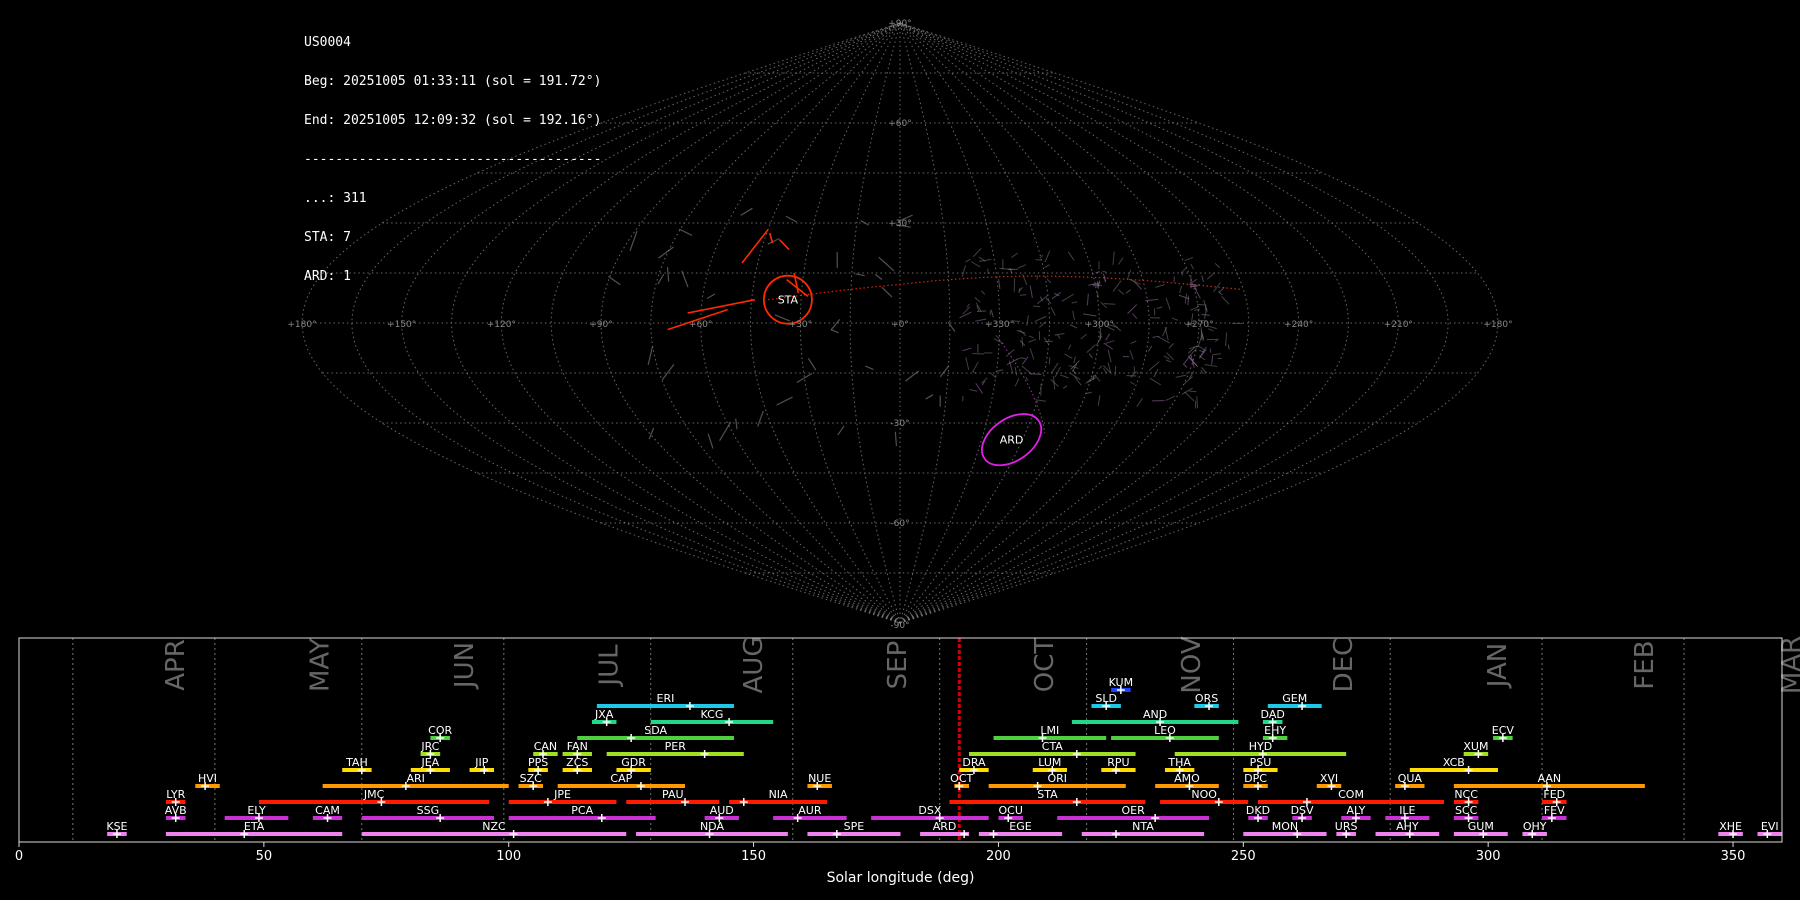  Describe the element at coordinates (738, 280) in the screenshot. I see `sta-meteors` at that location.